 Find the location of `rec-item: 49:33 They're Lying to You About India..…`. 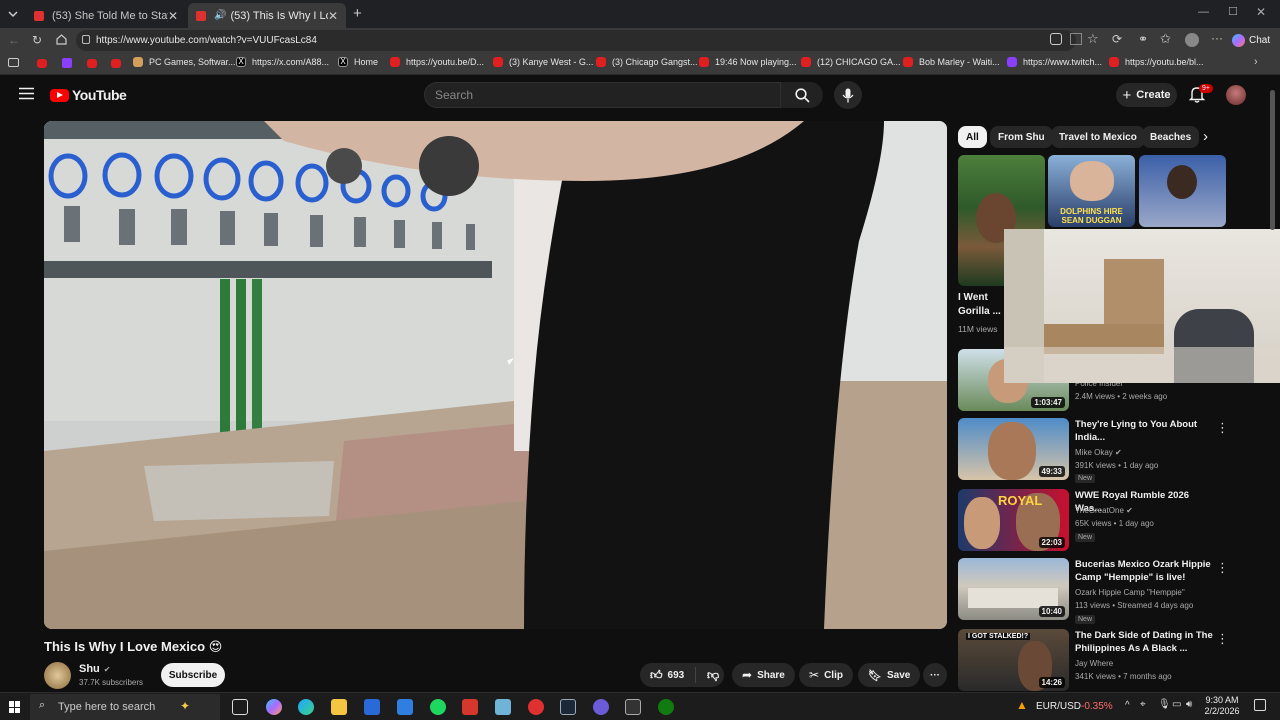

rec-item: 49:33 They're Lying to You About India..… is located at coordinates (1113, 450).